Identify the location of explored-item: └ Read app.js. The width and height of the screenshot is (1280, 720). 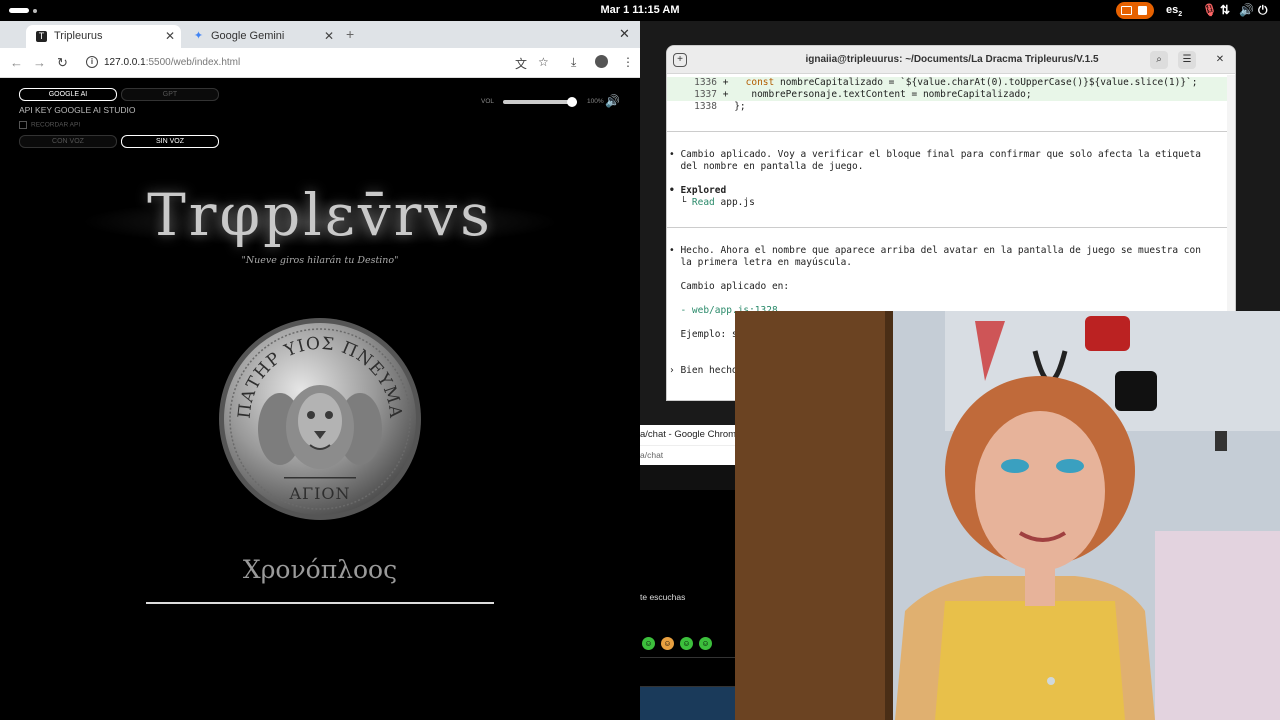
(712, 202).